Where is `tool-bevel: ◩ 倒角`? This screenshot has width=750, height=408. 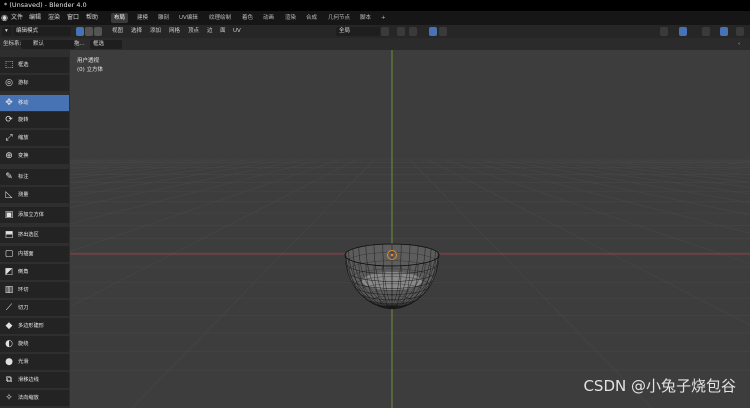 tool-bevel: ◩ 倒角 is located at coordinates (34, 272).